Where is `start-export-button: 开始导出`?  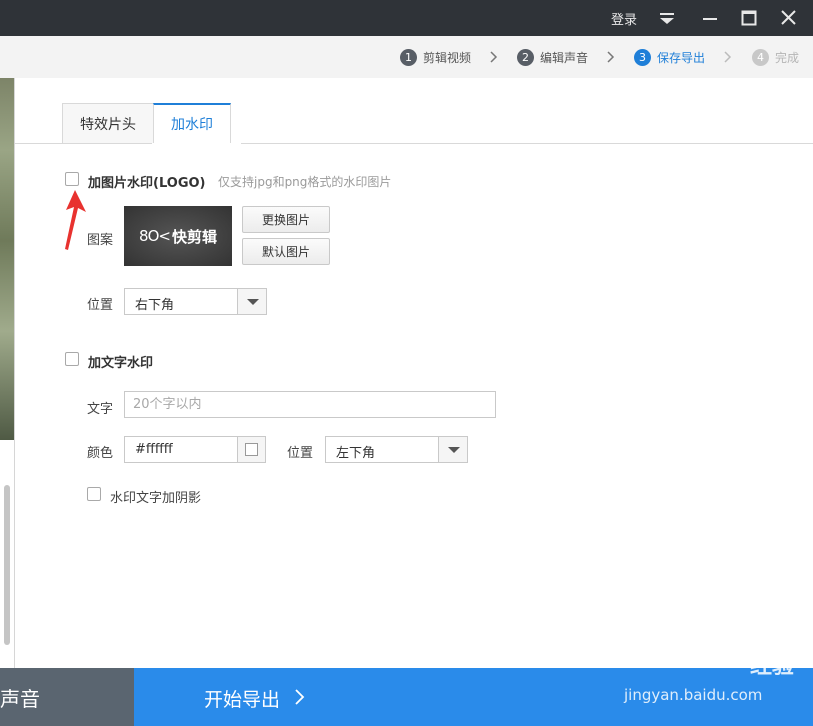
start-export-button: 开始导出 is located at coordinates (473, 697).